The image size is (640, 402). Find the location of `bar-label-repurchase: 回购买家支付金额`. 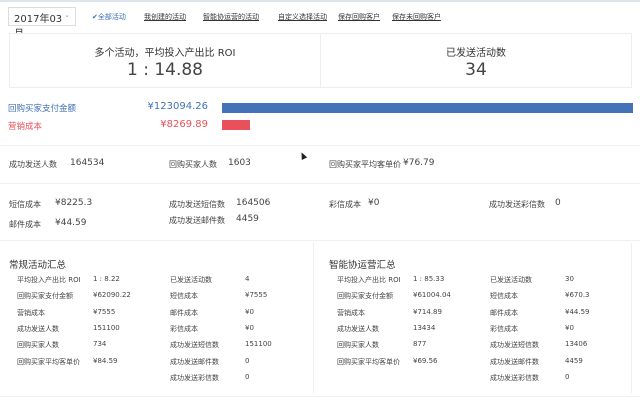

bar-label-repurchase: 回购买家支付金额 is located at coordinates (42, 109).